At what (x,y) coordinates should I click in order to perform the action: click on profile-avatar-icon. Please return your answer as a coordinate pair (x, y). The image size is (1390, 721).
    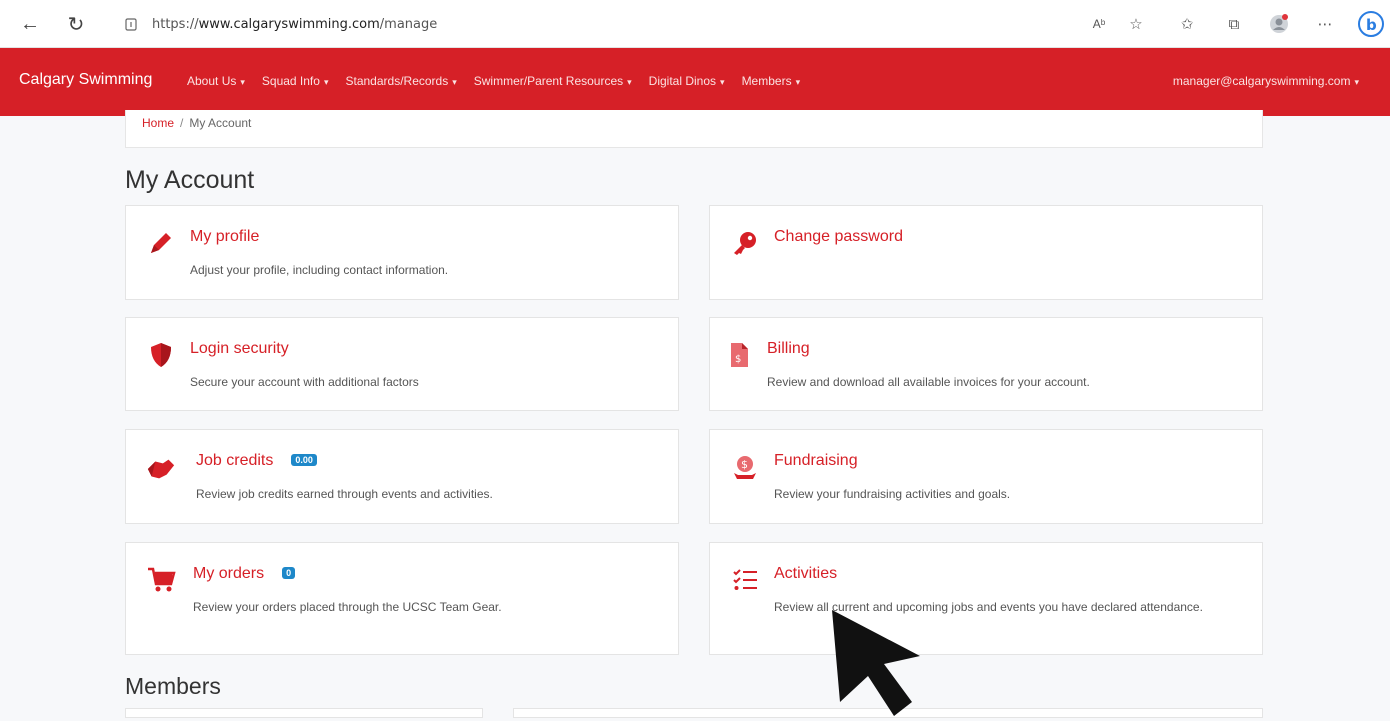
    Looking at the image, I should click on (1279, 24).